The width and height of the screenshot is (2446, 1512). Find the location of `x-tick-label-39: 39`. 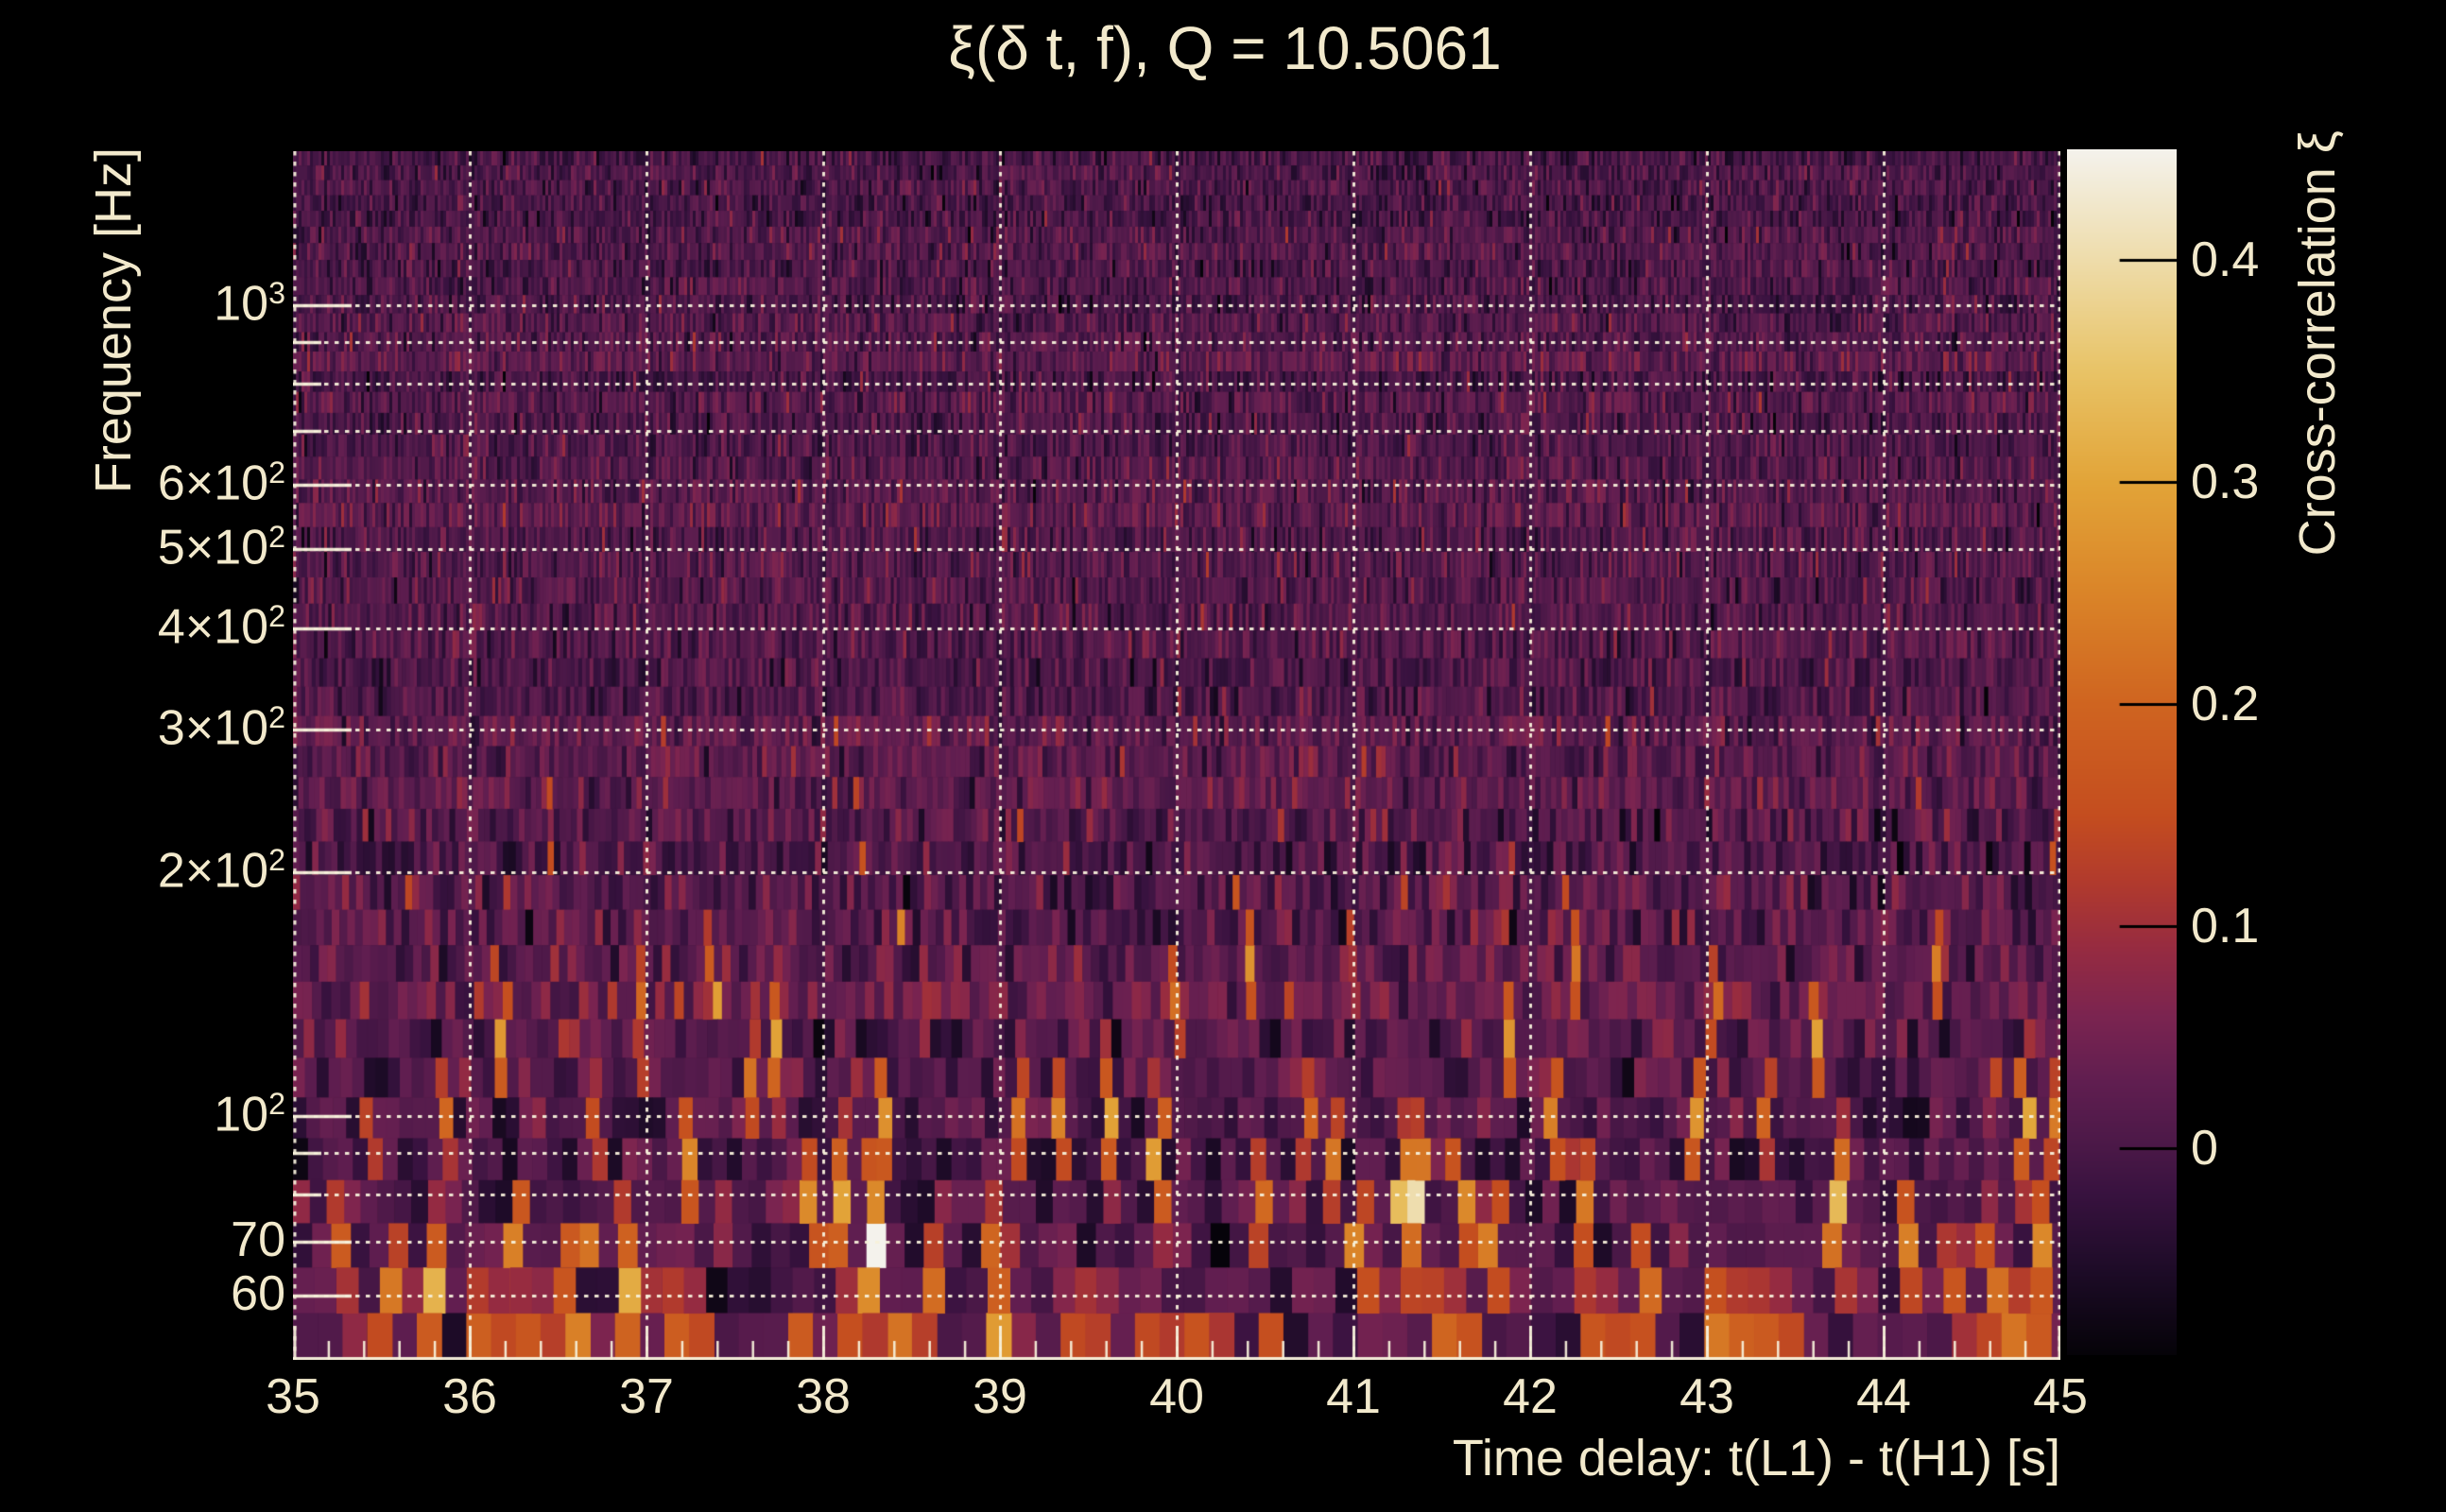

x-tick-label-39: 39 is located at coordinates (1000, 1396).